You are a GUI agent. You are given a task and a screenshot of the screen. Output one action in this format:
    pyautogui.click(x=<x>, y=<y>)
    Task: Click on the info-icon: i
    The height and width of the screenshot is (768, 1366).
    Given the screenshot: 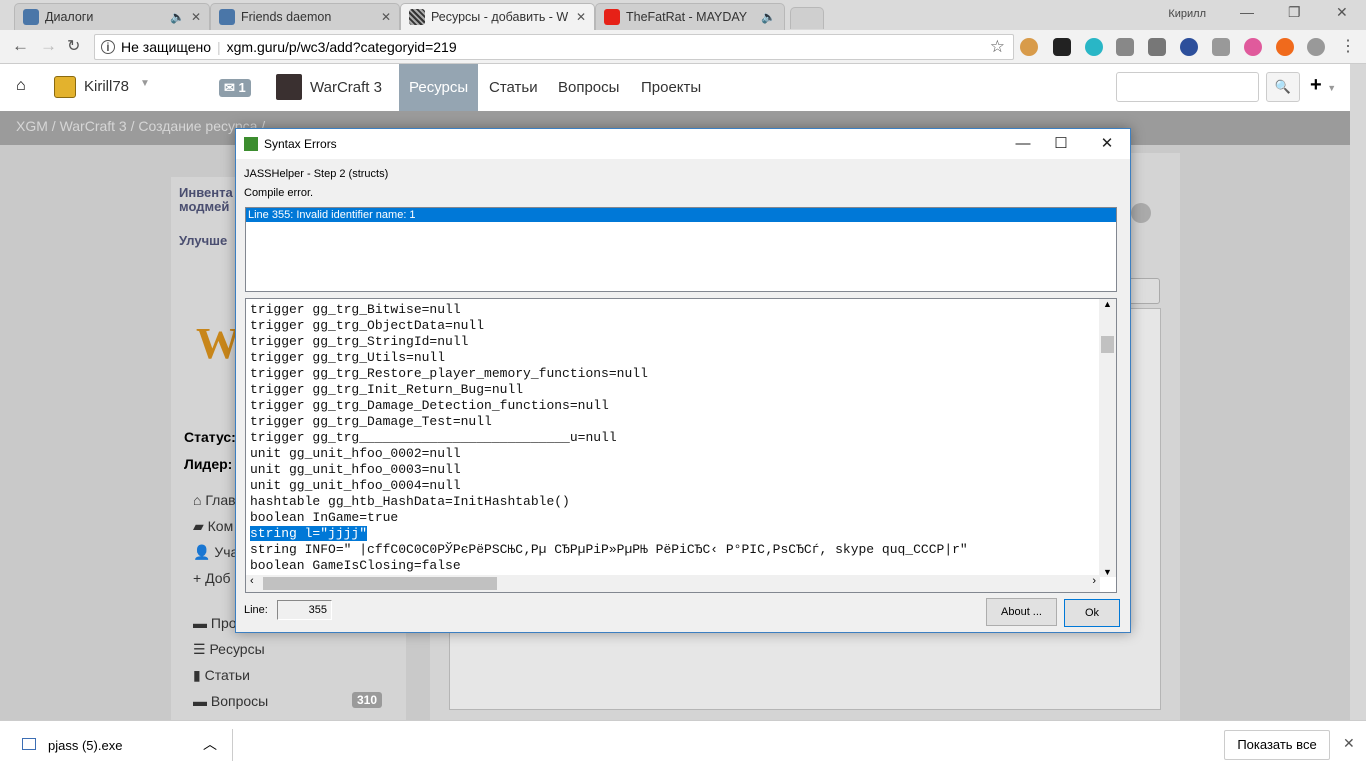 What is the action you would take?
    pyautogui.click(x=108, y=47)
    